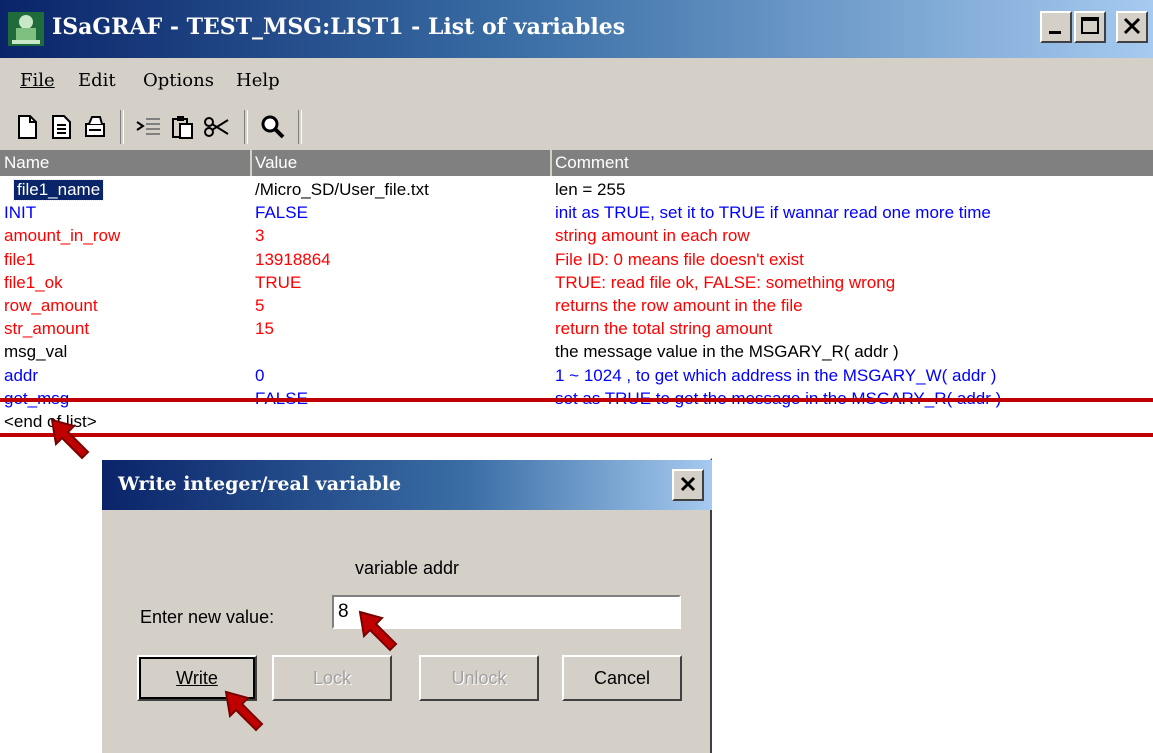  I want to click on minimize-icon, so click(1055, 32).